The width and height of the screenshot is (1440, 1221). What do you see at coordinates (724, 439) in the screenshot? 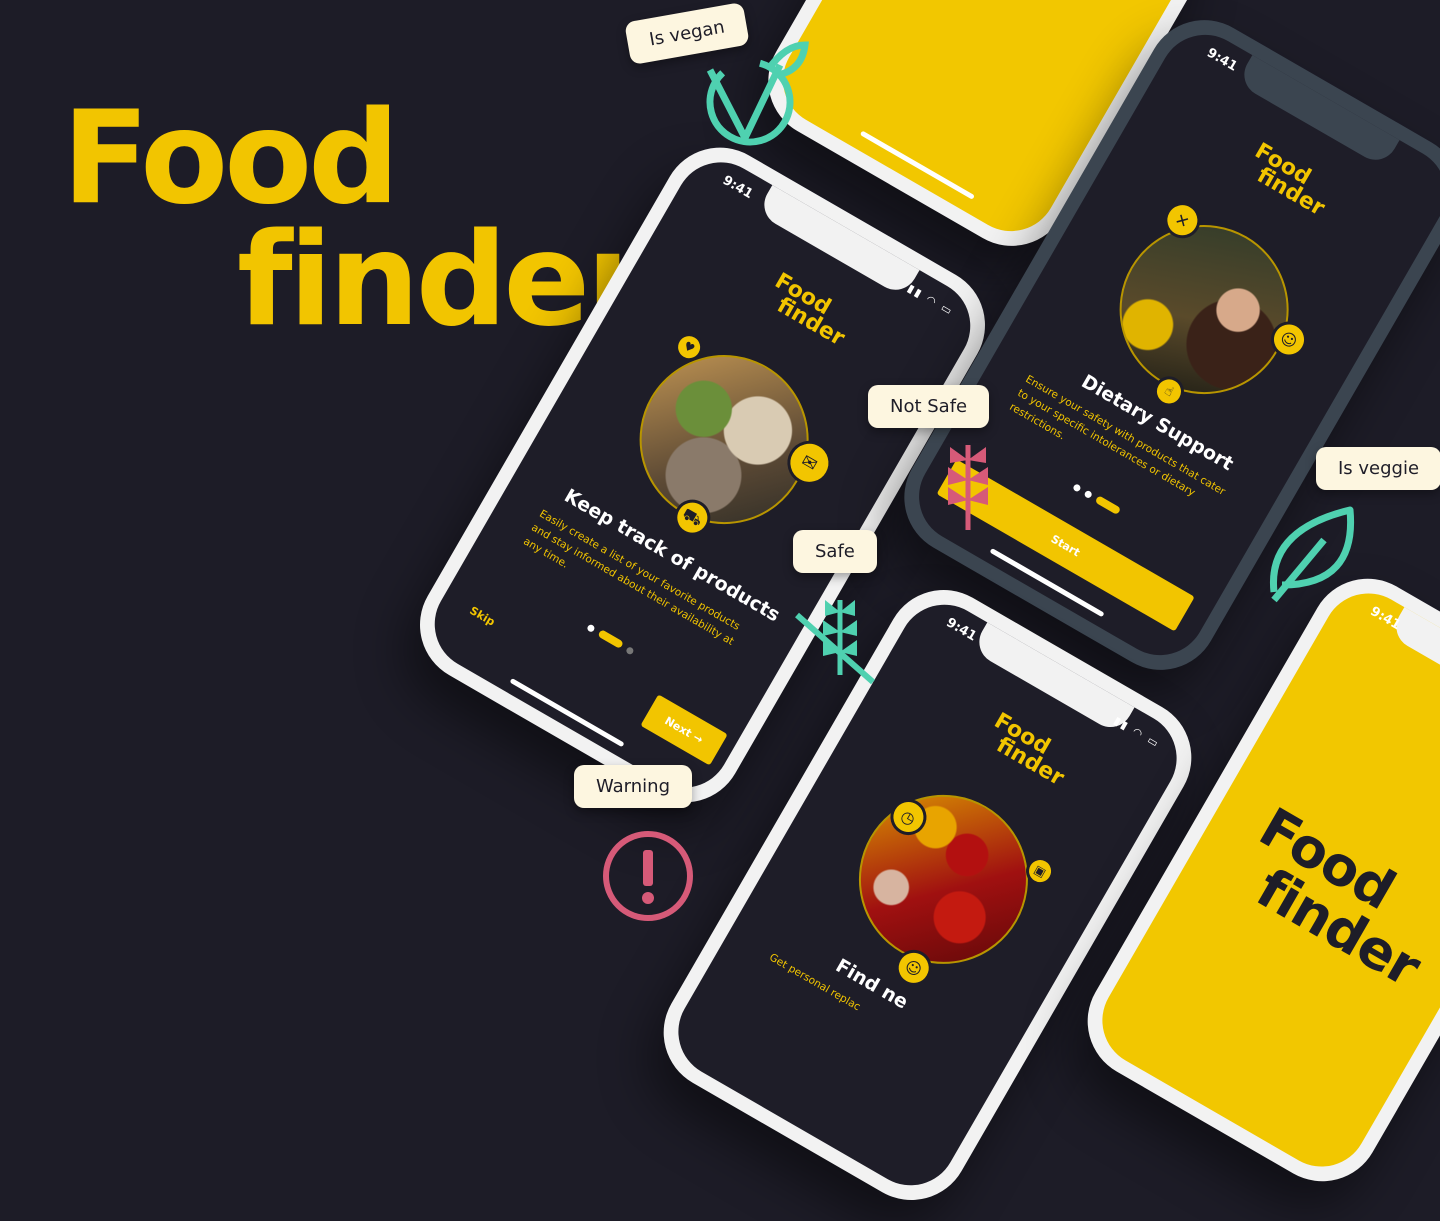
I see `products-photo` at bounding box center [724, 439].